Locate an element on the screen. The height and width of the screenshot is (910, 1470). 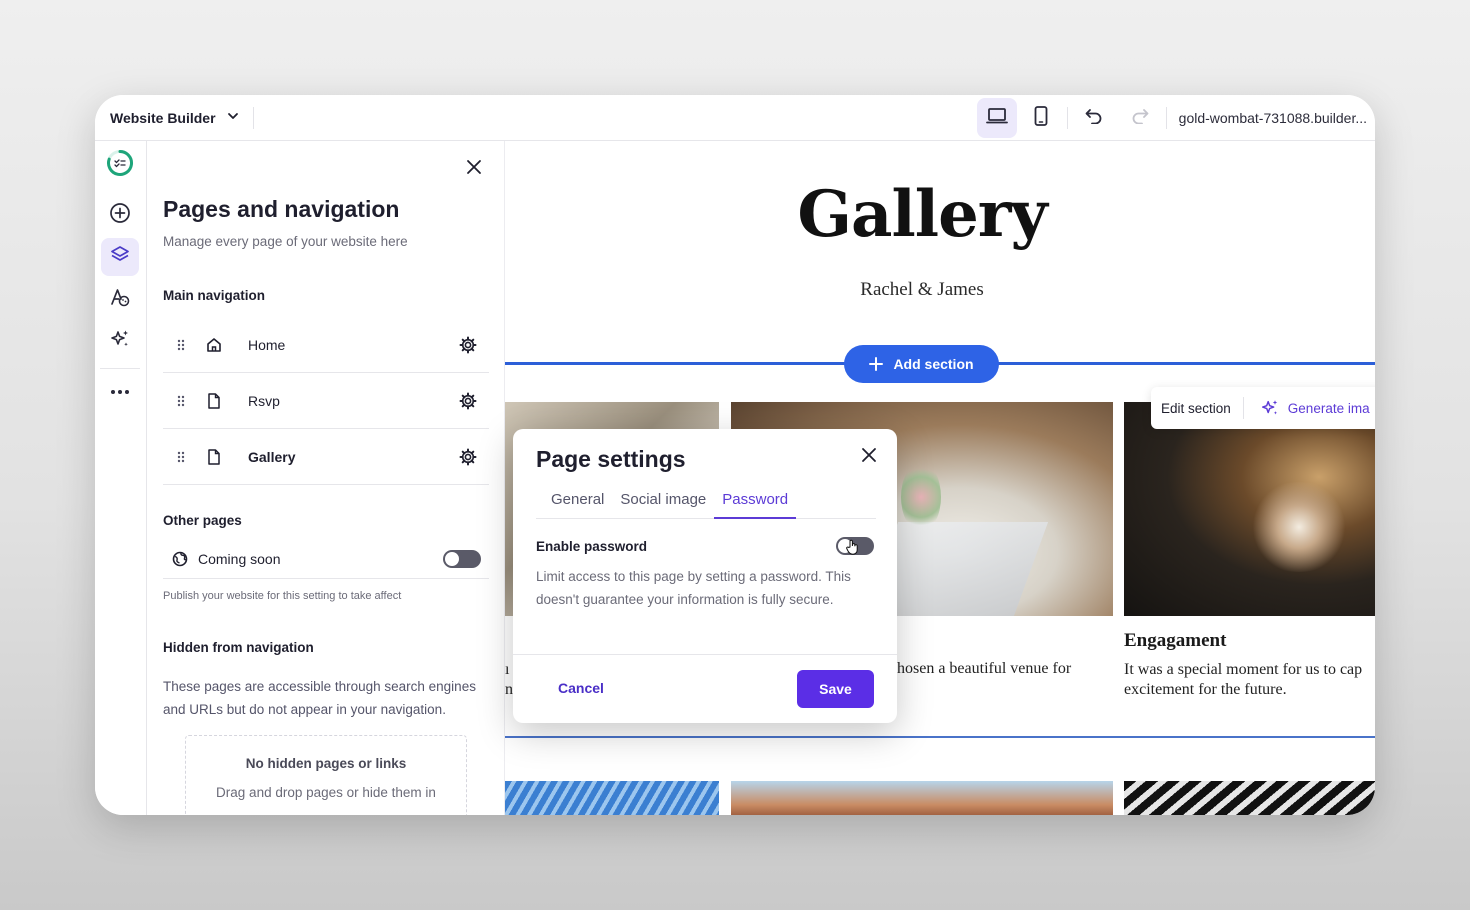
add-section-label: Add section is located at coordinates (933, 364).